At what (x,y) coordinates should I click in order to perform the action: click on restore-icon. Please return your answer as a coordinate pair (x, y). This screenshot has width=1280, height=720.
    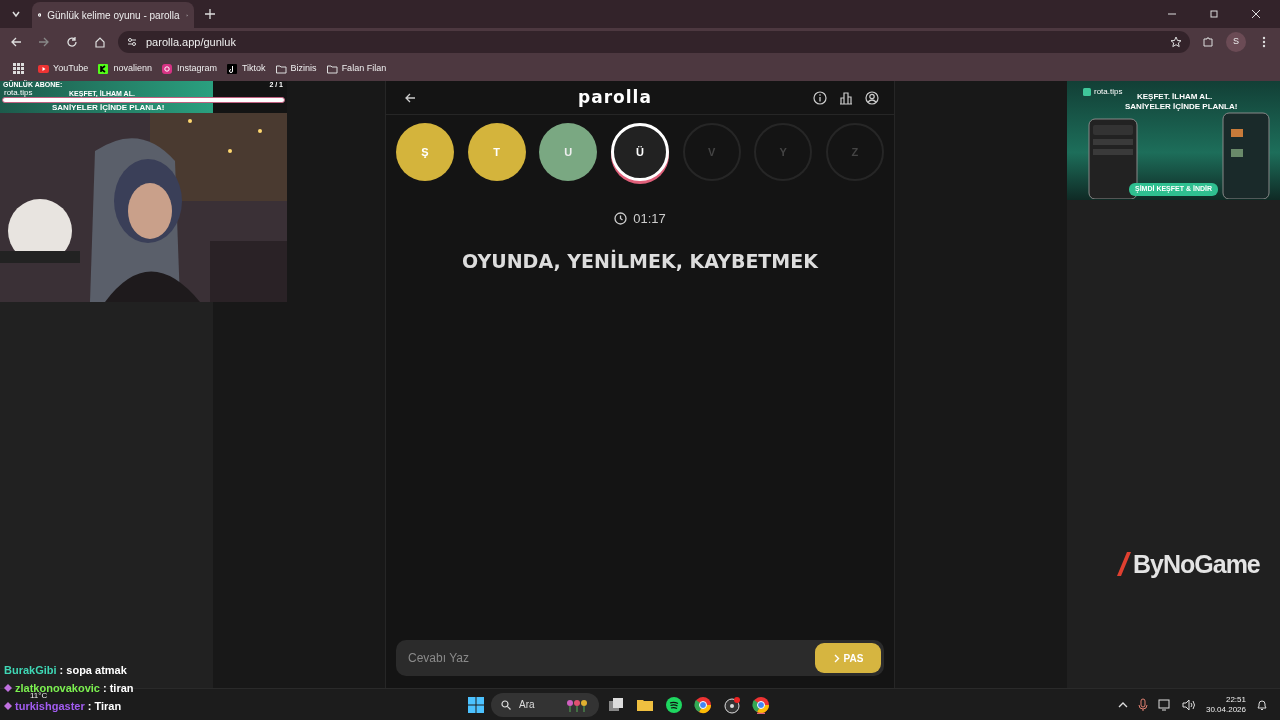
    Looking at the image, I should click on (1214, 14).